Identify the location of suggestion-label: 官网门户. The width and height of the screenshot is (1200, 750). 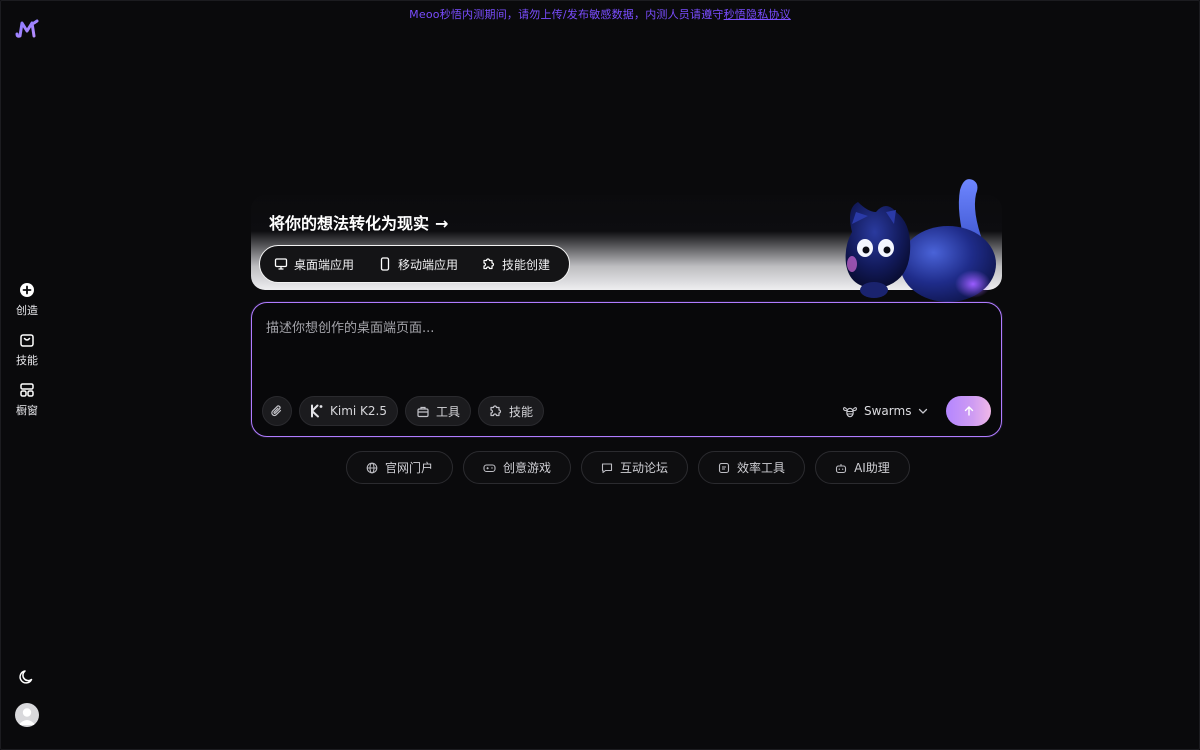
(409, 468).